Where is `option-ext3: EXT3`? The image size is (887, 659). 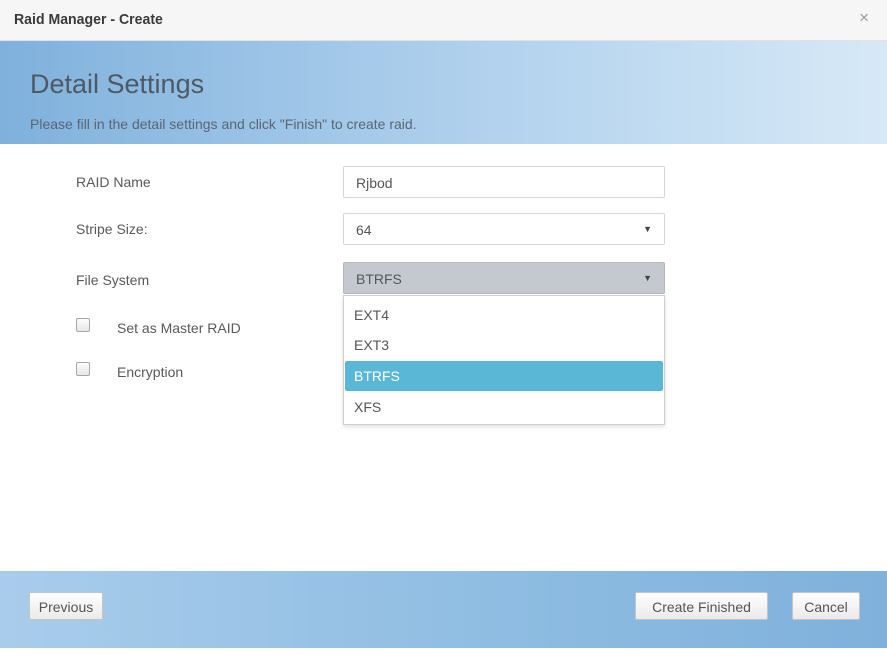 option-ext3: EXT3 is located at coordinates (504, 345).